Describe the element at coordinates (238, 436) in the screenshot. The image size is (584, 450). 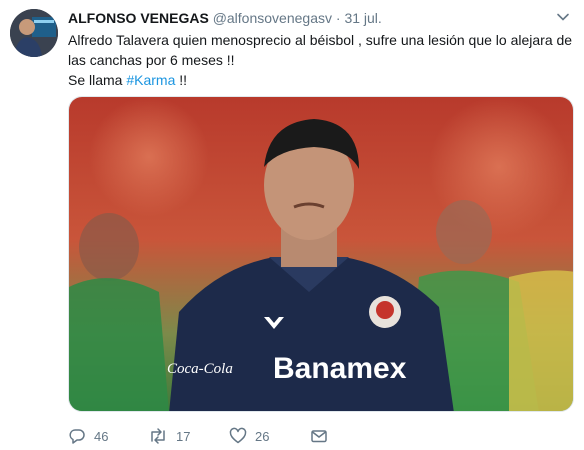
I see `like-icon` at that location.